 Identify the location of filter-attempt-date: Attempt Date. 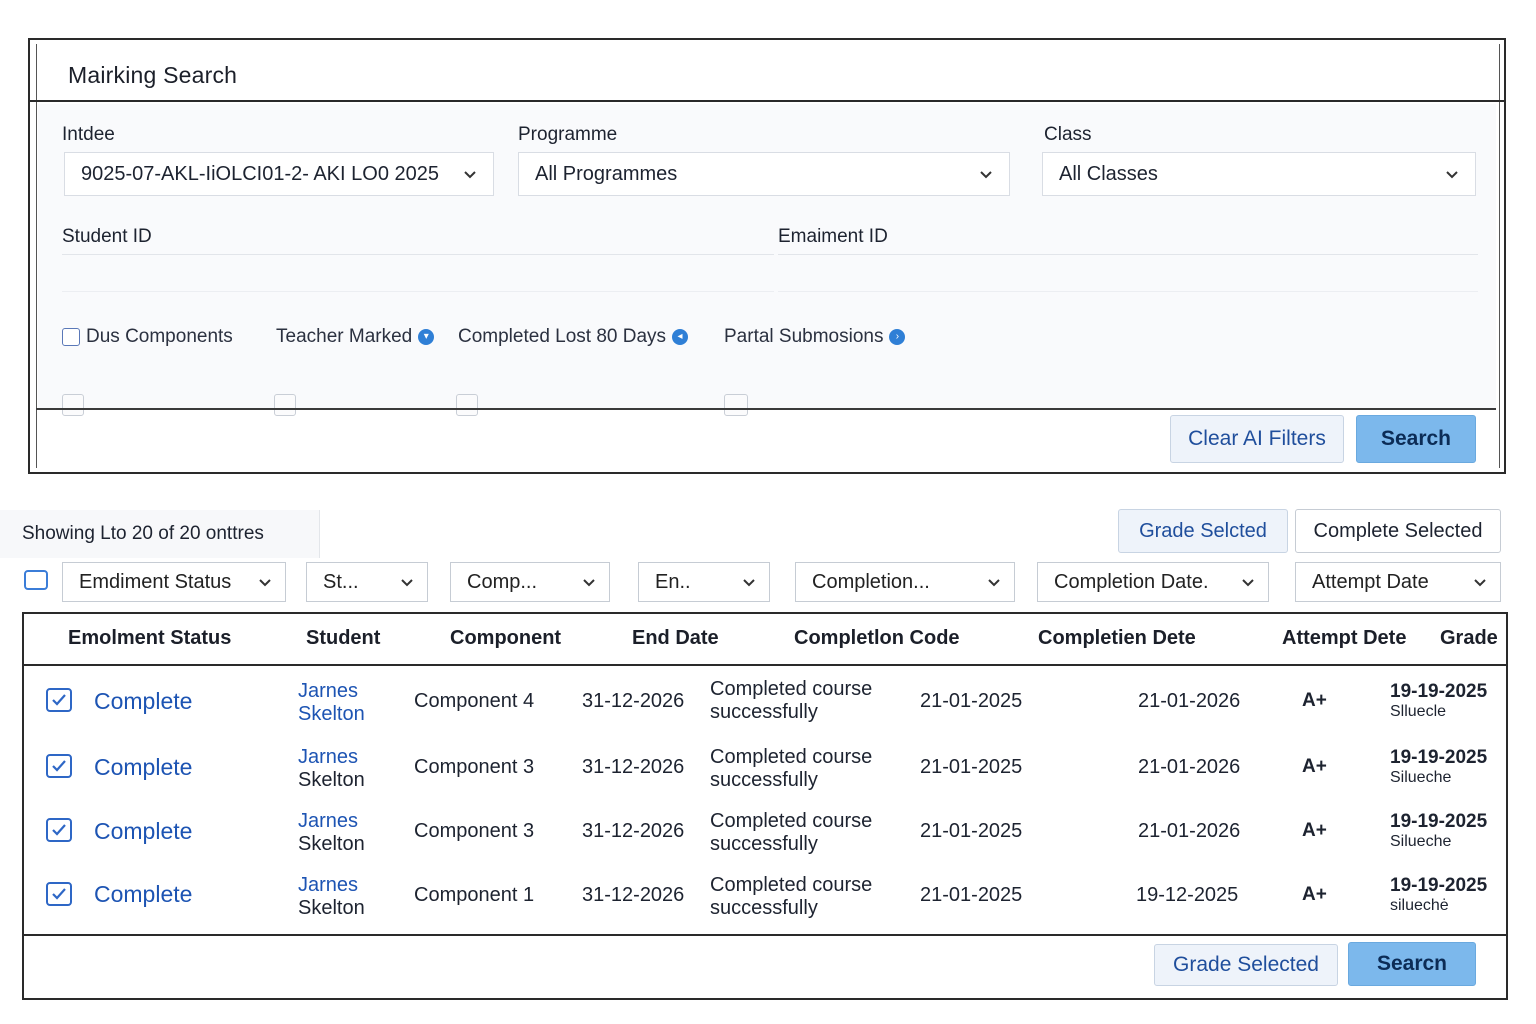
(1398, 582).